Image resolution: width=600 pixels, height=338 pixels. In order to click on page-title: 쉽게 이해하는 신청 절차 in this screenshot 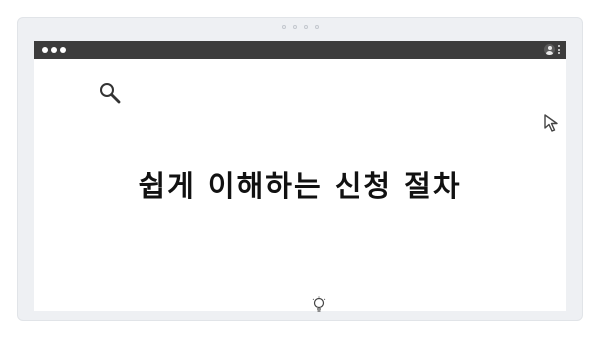, I will do `click(300, 186)`.